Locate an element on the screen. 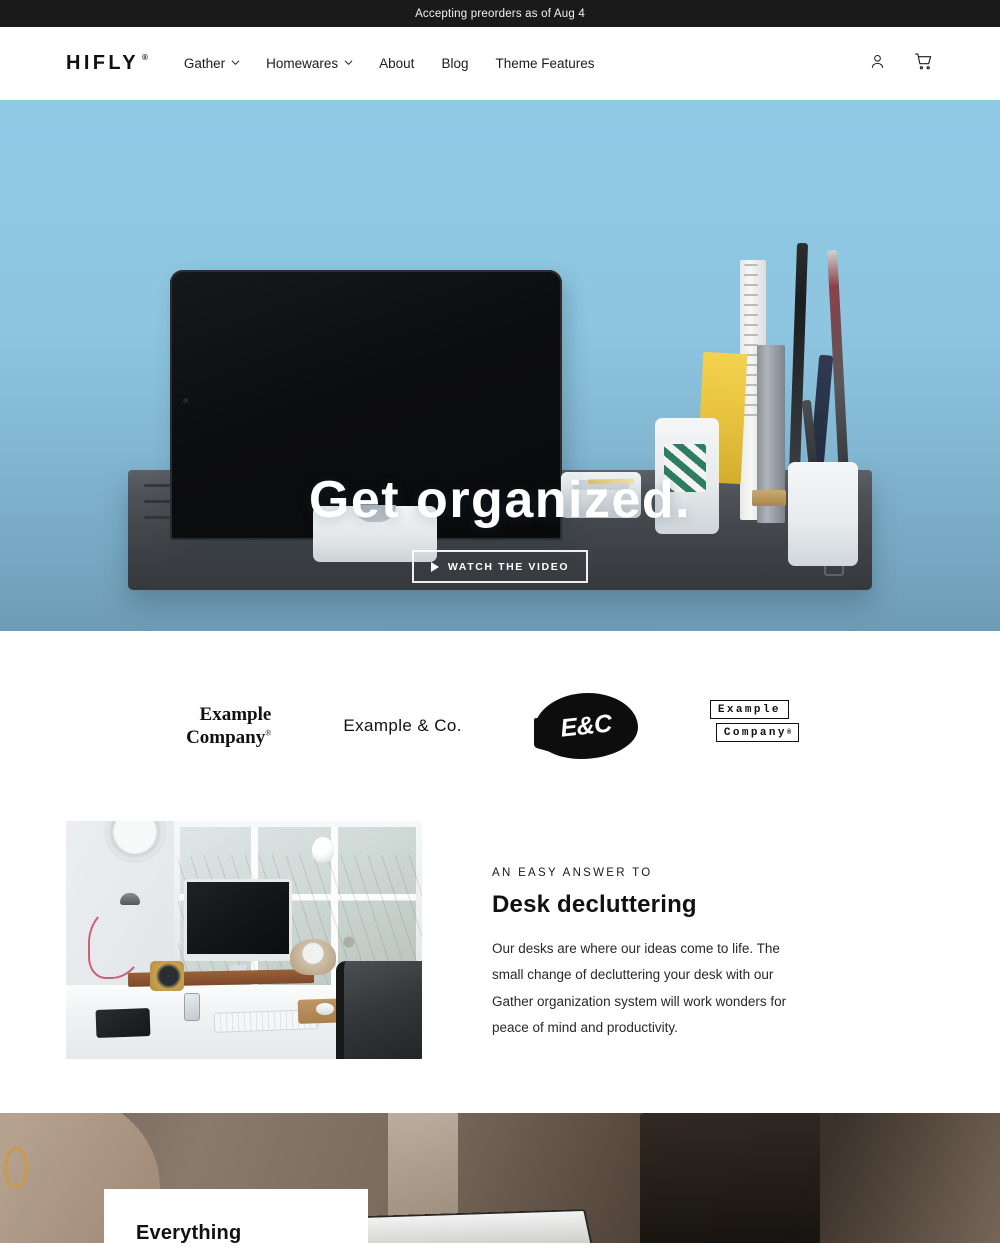 The height and width of the screenshot is (1248, 1000). feature-eyebrow: AN EASY ANSWER TO is located at coordinates (572, 873).